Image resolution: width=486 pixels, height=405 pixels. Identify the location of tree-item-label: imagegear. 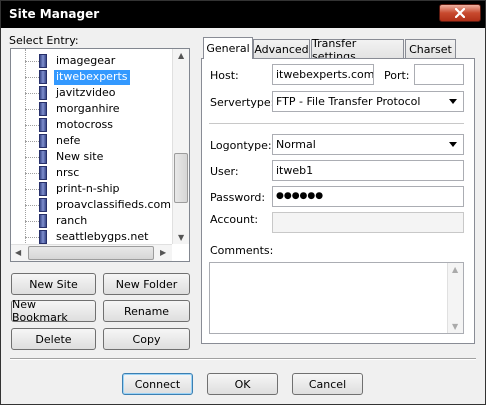
(86, 60).